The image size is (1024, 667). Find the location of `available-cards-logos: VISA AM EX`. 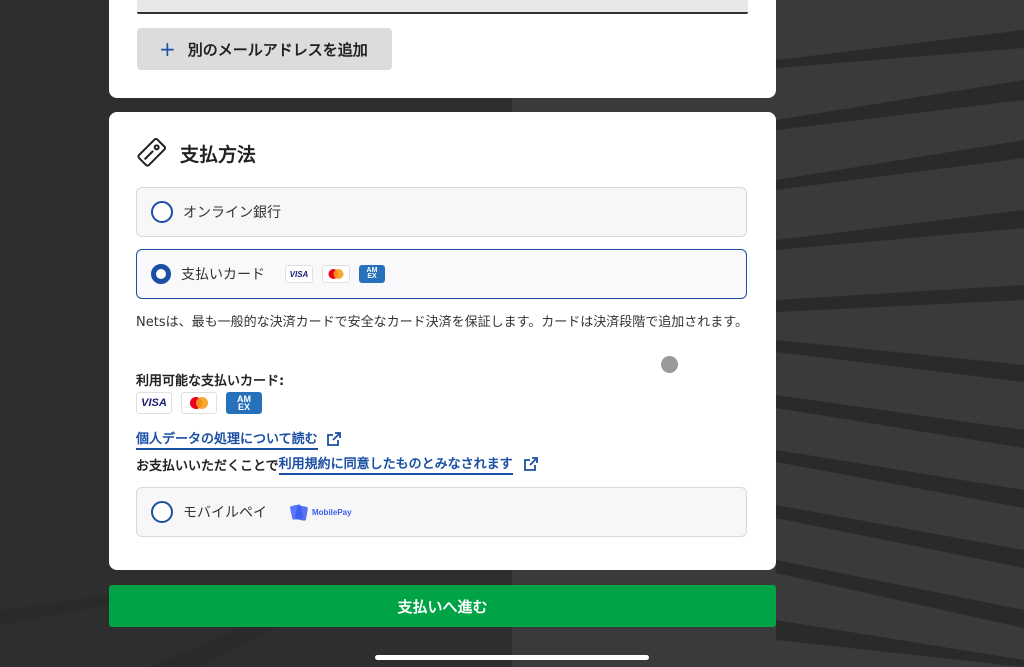

available-cards-logos: VISA AM EX is located at coordinates (199, 403).